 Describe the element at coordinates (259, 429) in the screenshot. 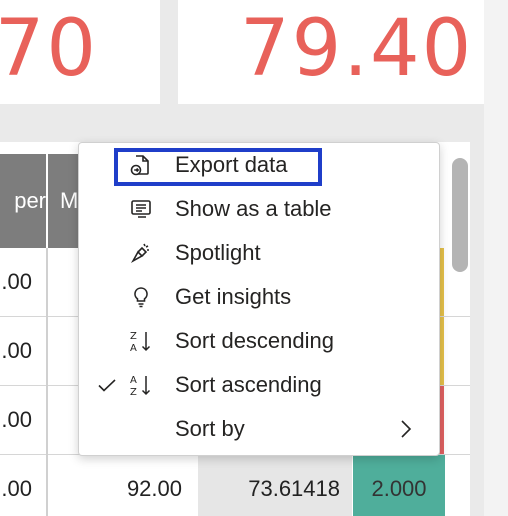

I see `menu-item-sort-by: Sort by` at that location.